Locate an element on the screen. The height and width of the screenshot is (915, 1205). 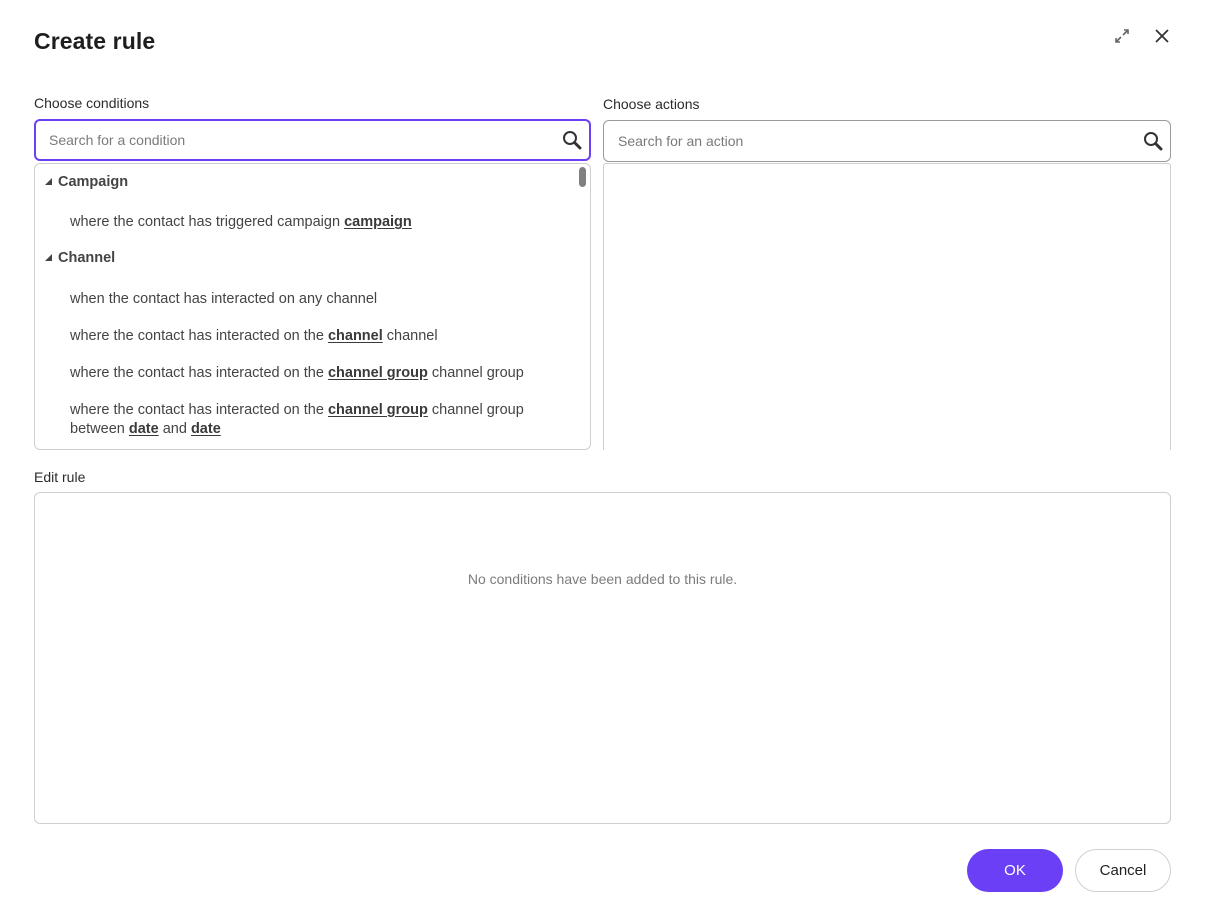
expand-icon is located at coordinates (1122, 36).